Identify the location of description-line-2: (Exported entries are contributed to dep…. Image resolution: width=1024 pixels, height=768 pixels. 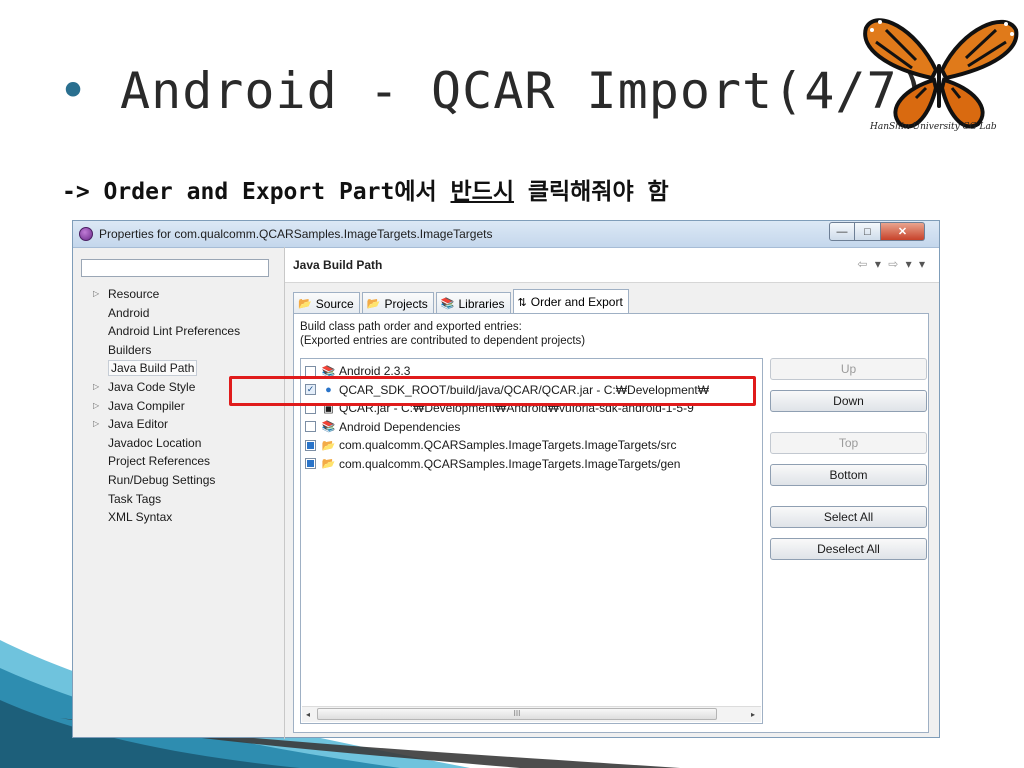
(443, 341).